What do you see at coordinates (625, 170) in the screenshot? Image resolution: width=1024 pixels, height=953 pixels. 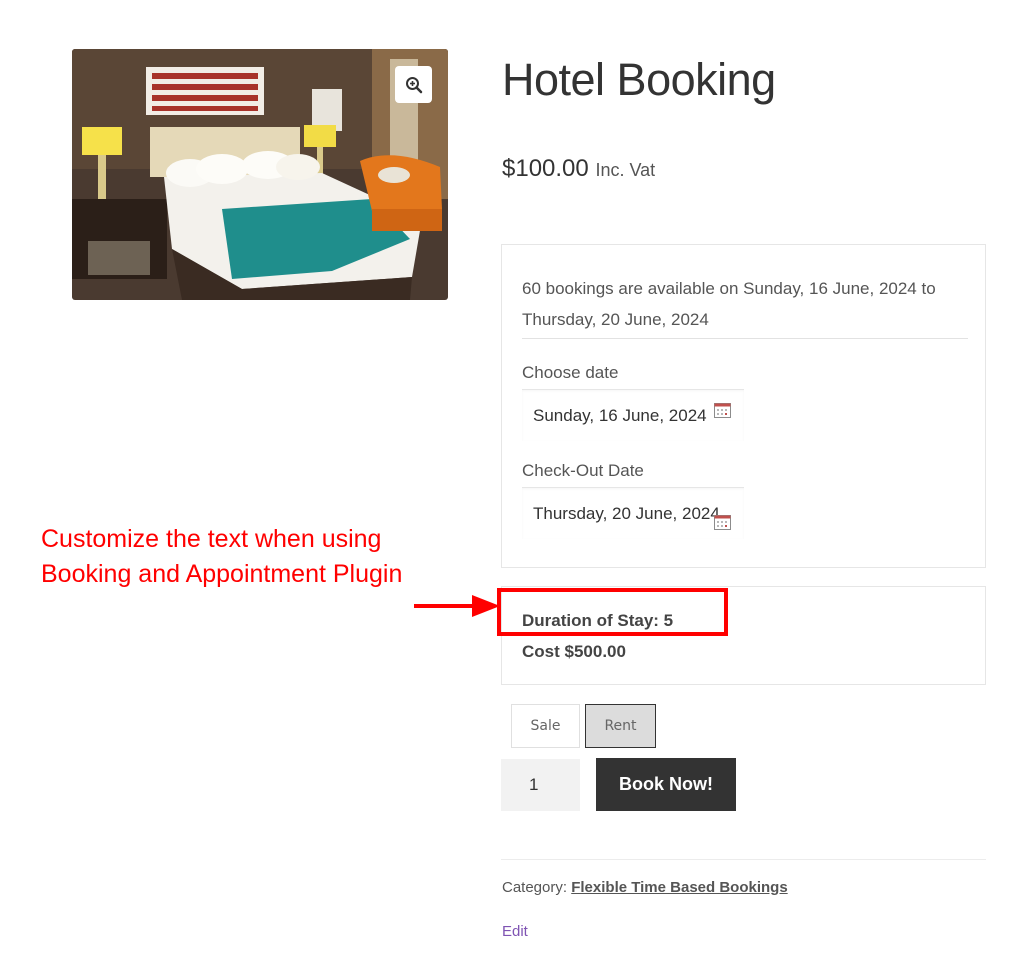 I see `price-suffix: Inc. Vat` at bounding box center [625, 170].